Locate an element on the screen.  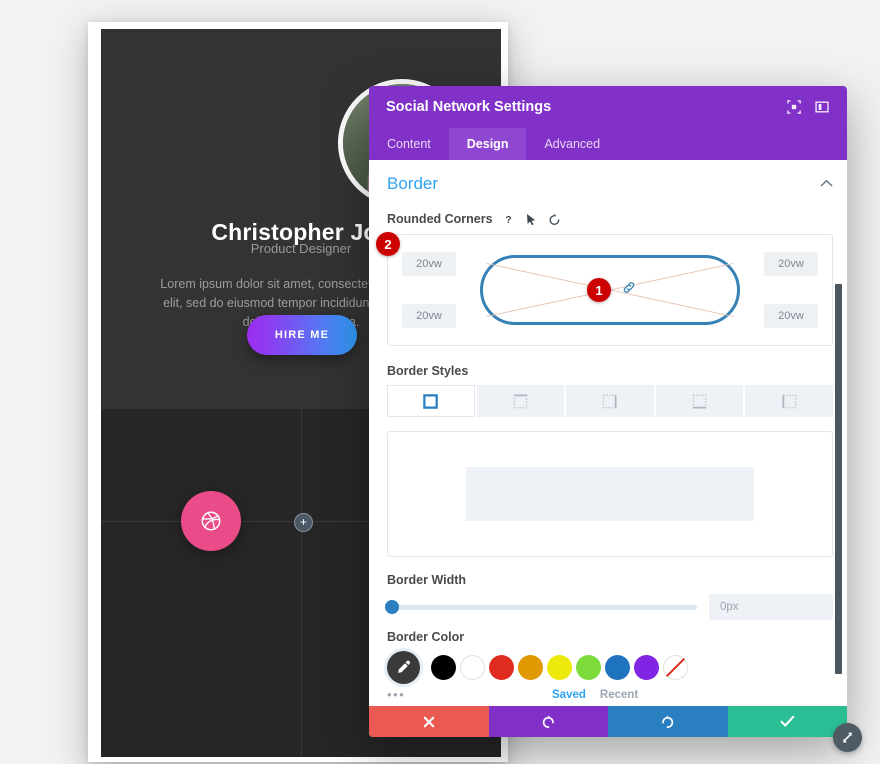
cancel-button is located at coordinates (429, 721).